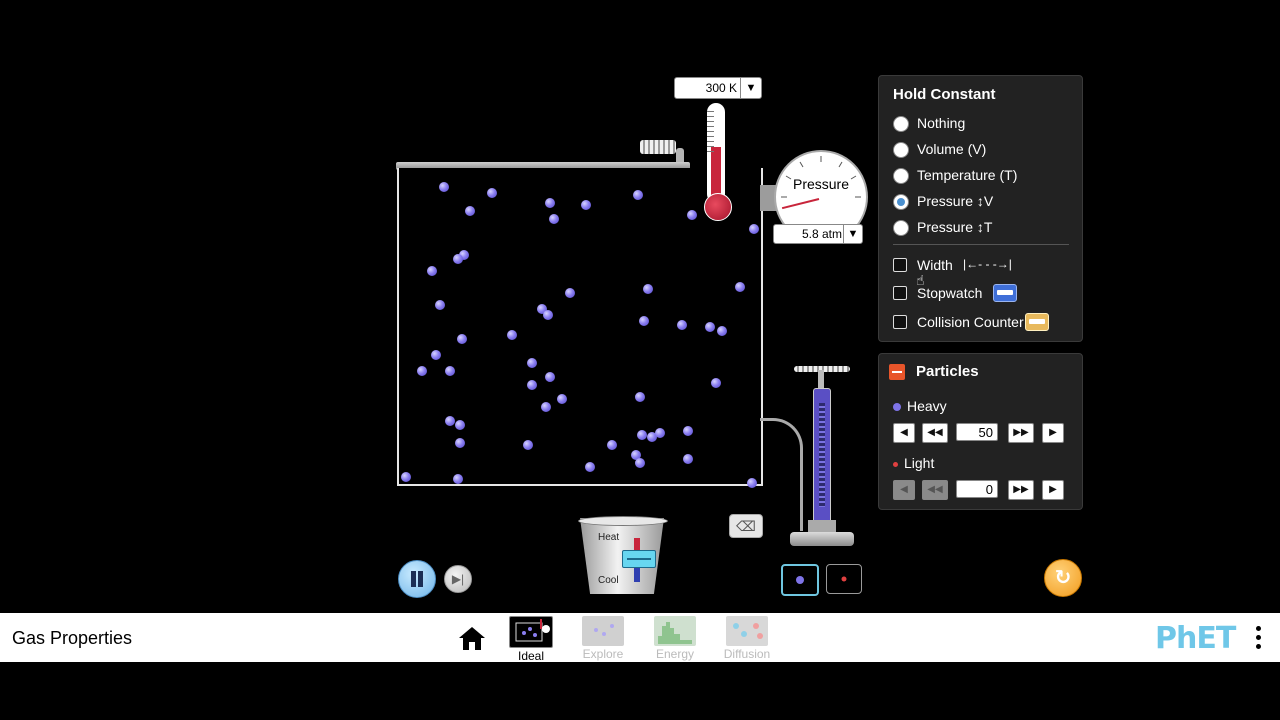 Image resolution: width=1280 pixels, height=720 pixels. Describe the element at coordinates (955, 227) in the screenshot. I see `radio-label: Pressure ↕T` at that location.